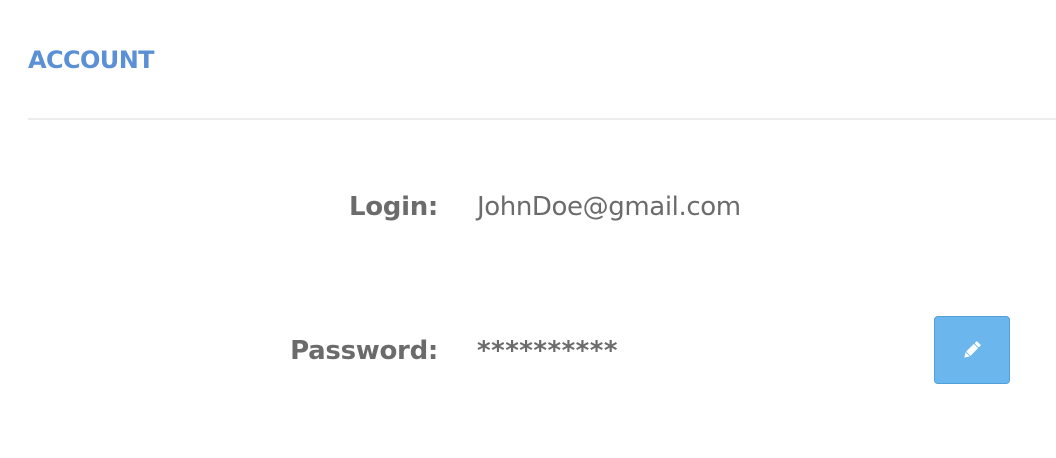  What do you see at coordinates (542, 119) in the screenshot?
I see `section-divider` at bounding box center [542, 119].